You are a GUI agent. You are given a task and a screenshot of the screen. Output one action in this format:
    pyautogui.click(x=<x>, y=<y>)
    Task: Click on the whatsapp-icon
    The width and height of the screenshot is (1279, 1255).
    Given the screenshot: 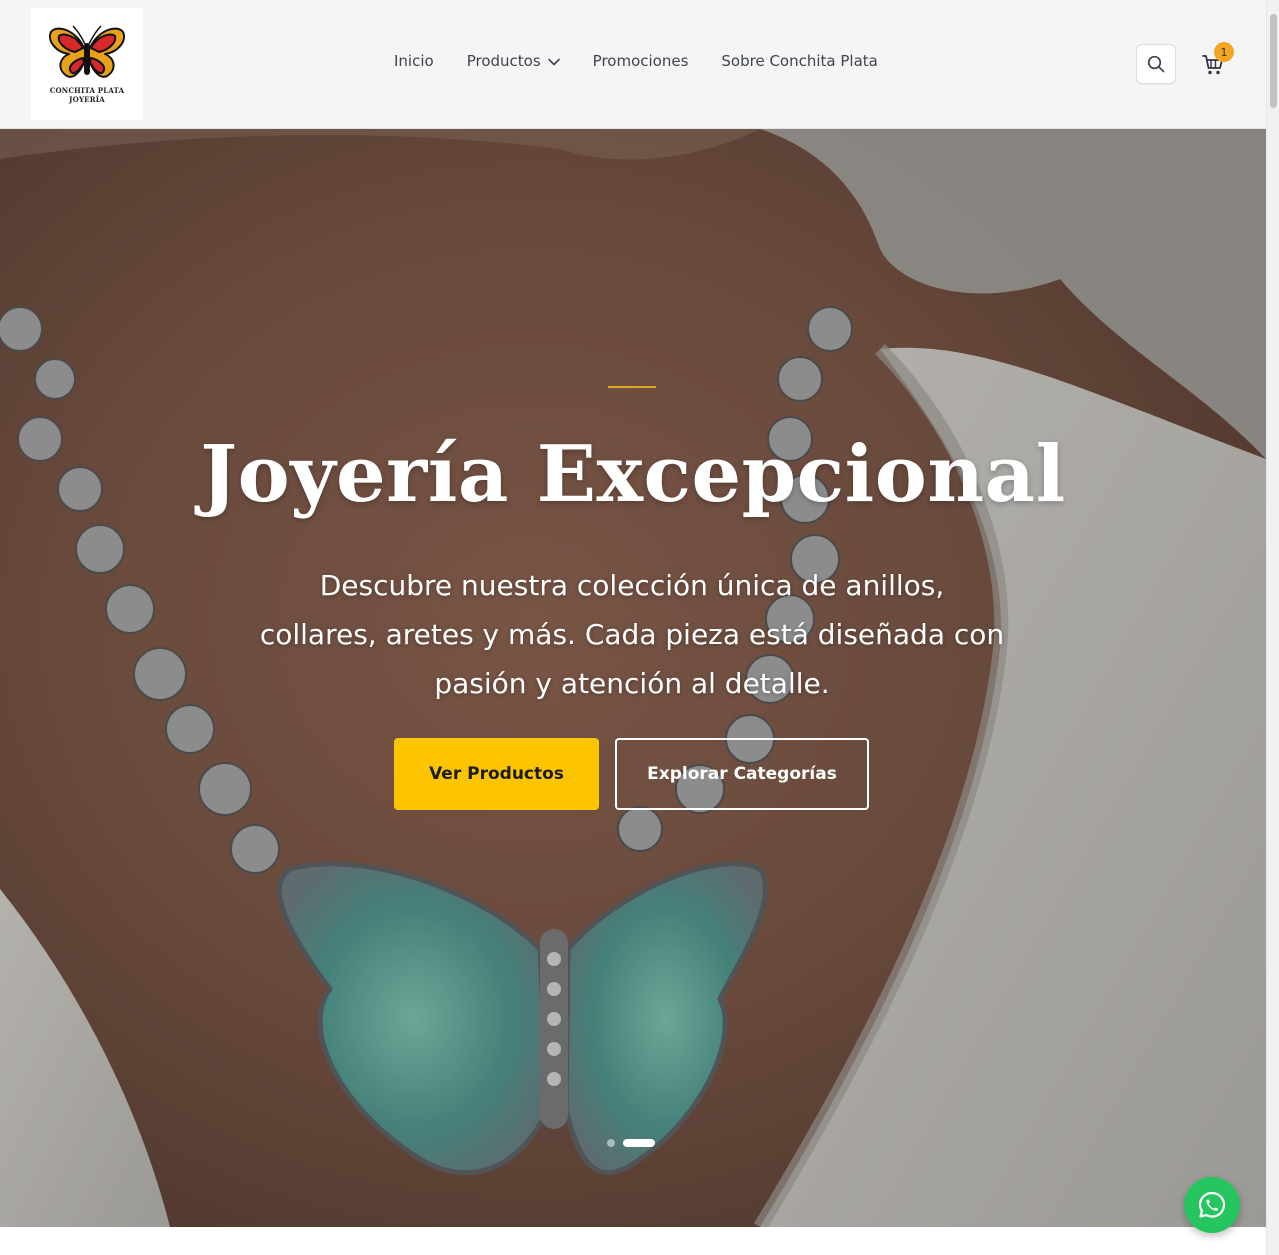 What is the action you would take?
    pyautogui.click(x=1212, y=1204)
    